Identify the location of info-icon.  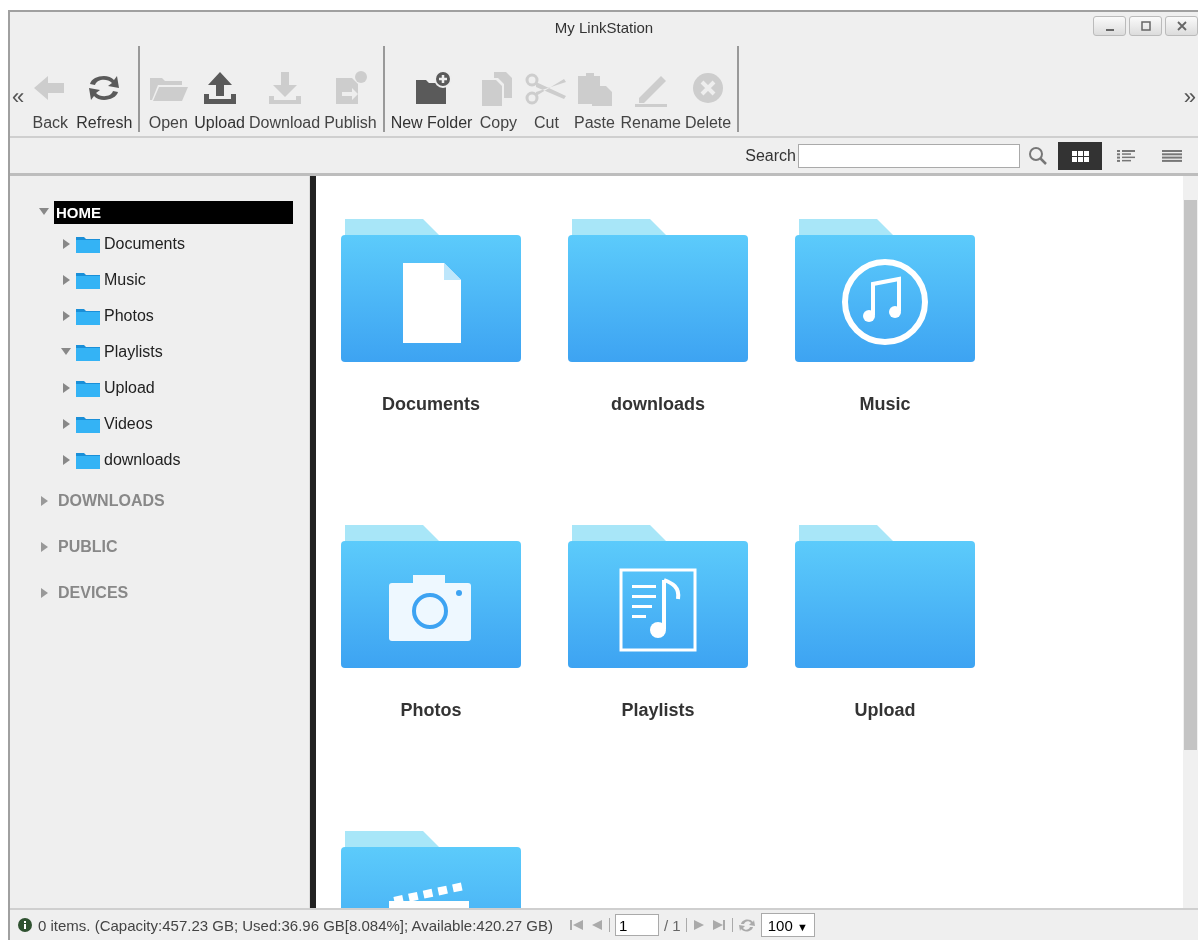
(25, 925).